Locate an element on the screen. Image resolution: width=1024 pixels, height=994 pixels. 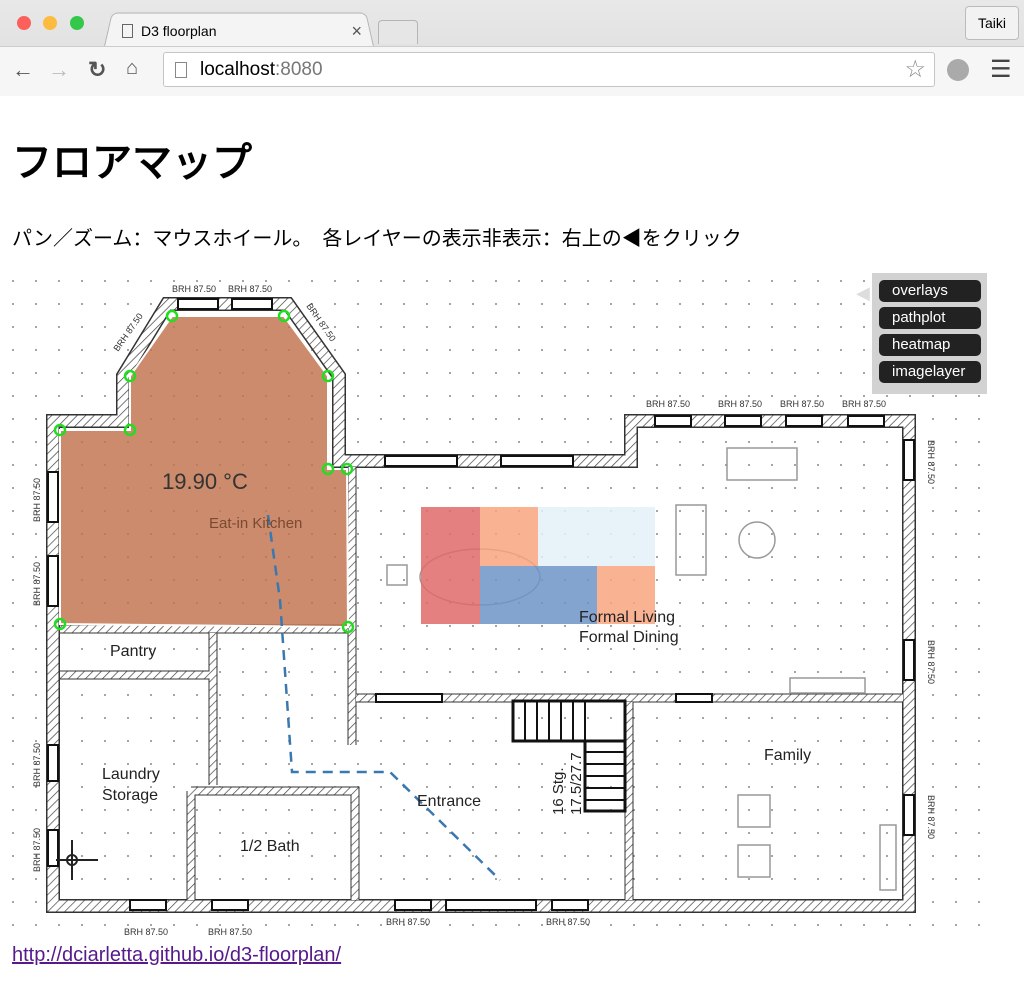
url-host: localhost is located at coordinates (237, 69).